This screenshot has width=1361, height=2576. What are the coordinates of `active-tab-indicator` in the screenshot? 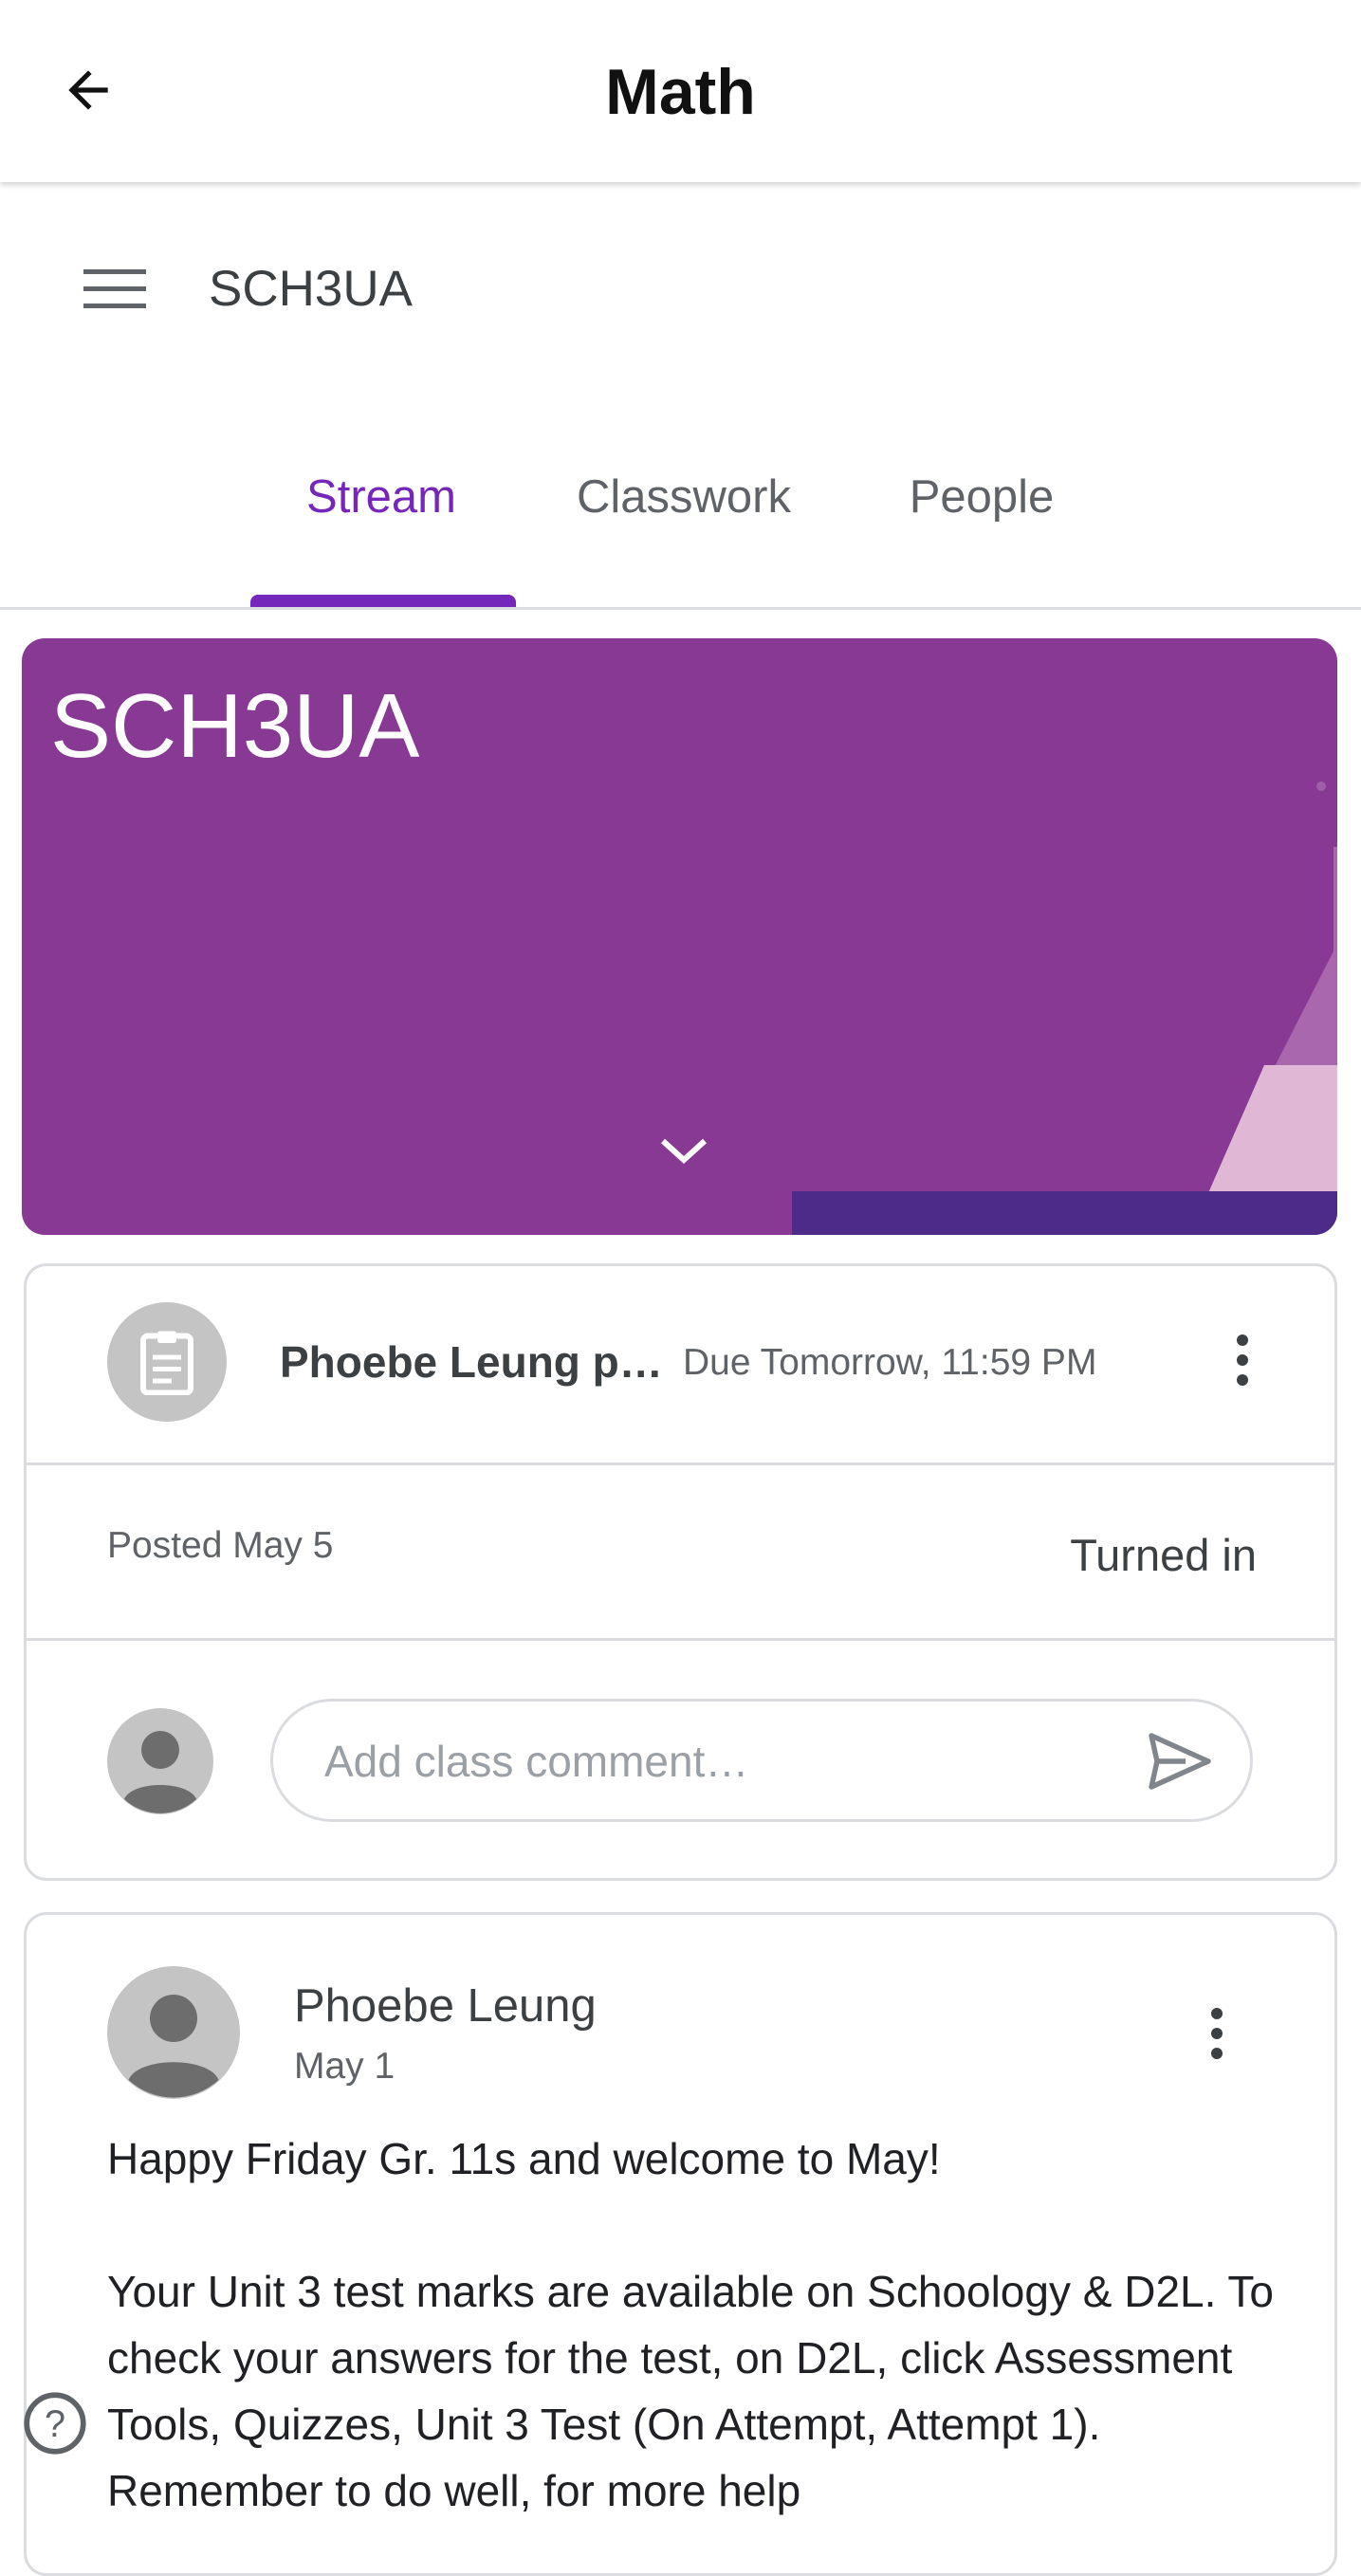 It's located at (383, 601).